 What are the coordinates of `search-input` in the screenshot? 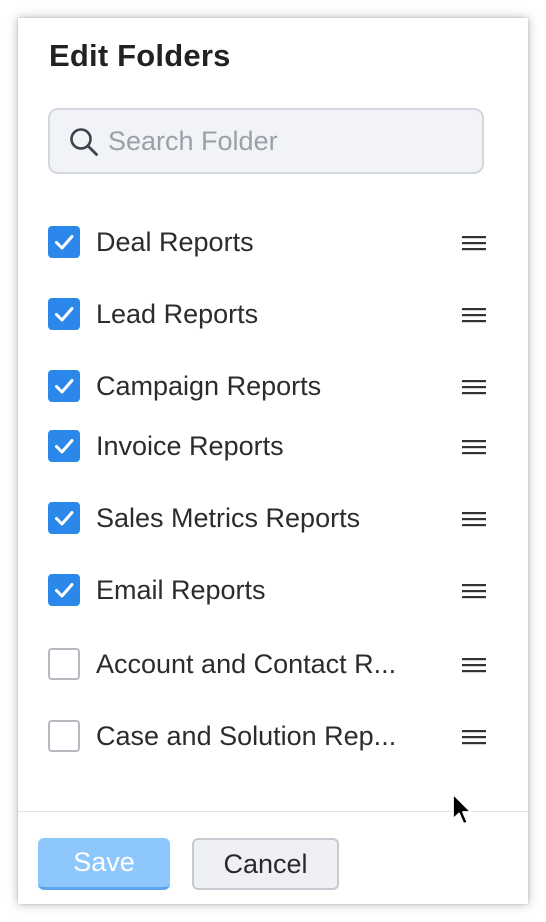 It's located at (288, 141).